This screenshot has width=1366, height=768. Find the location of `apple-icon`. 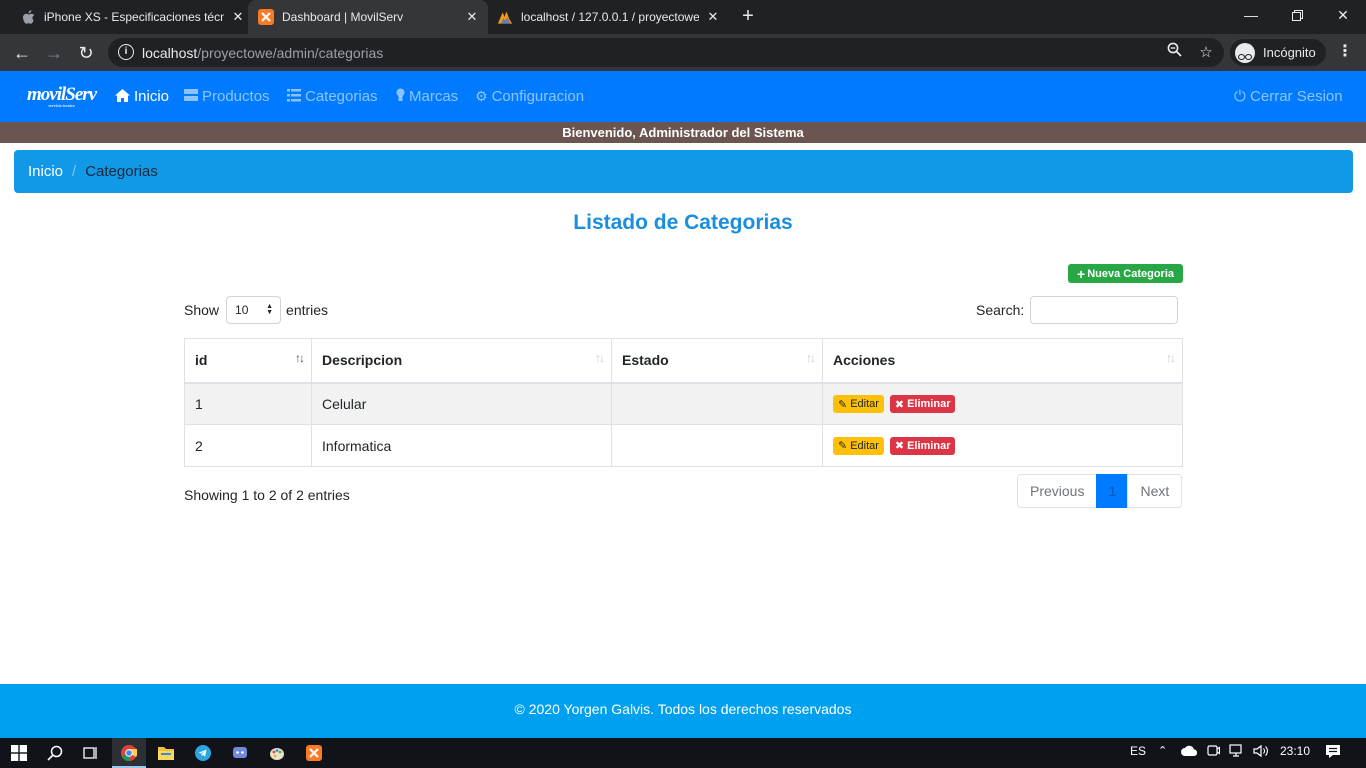

apple-icon is located at coordinates (28, 17).